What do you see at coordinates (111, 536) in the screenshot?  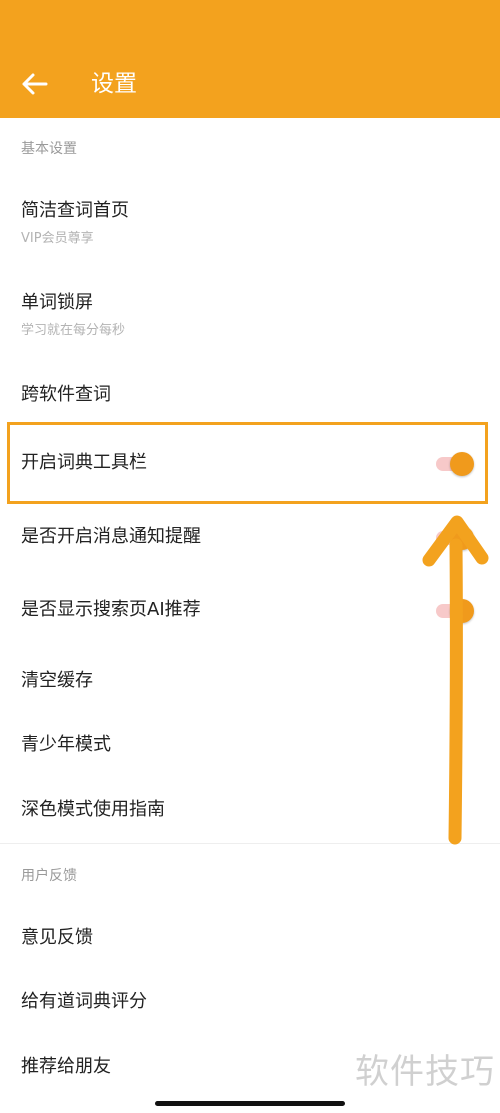 I see `setting-title: 是否开启消息通知提醒` at bounding box center [111, 536].